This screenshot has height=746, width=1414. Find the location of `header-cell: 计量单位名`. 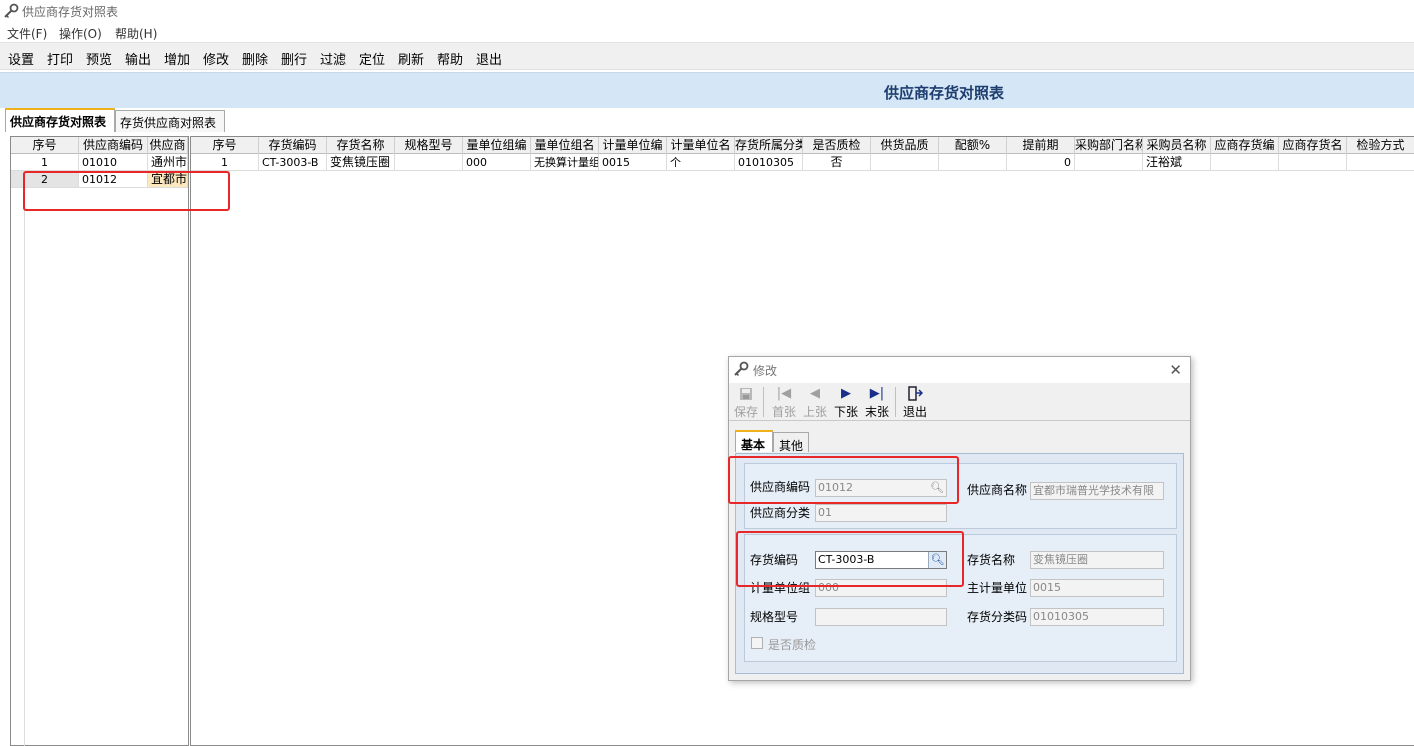

header-cell: 计量单位名 is located at coordinates (701, 145).